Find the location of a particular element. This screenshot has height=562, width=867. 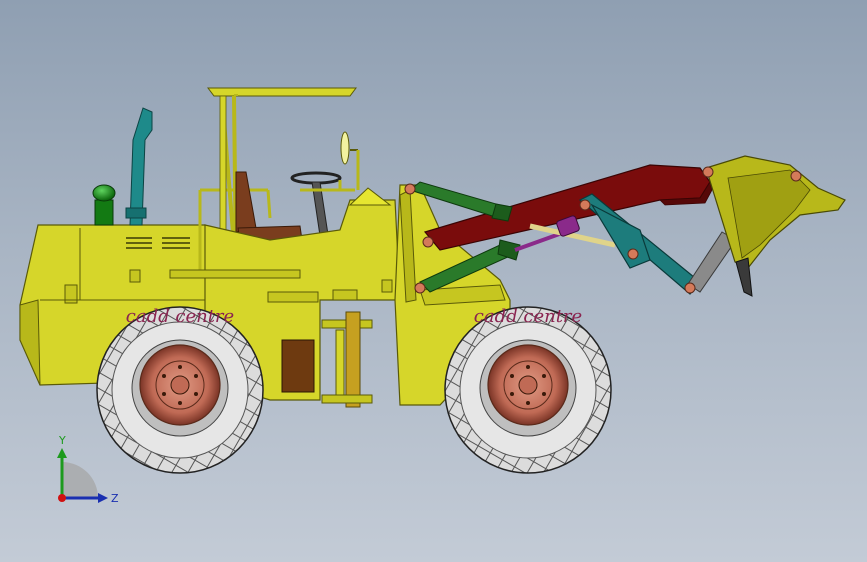

bucket is located at coordinates (775, 226).